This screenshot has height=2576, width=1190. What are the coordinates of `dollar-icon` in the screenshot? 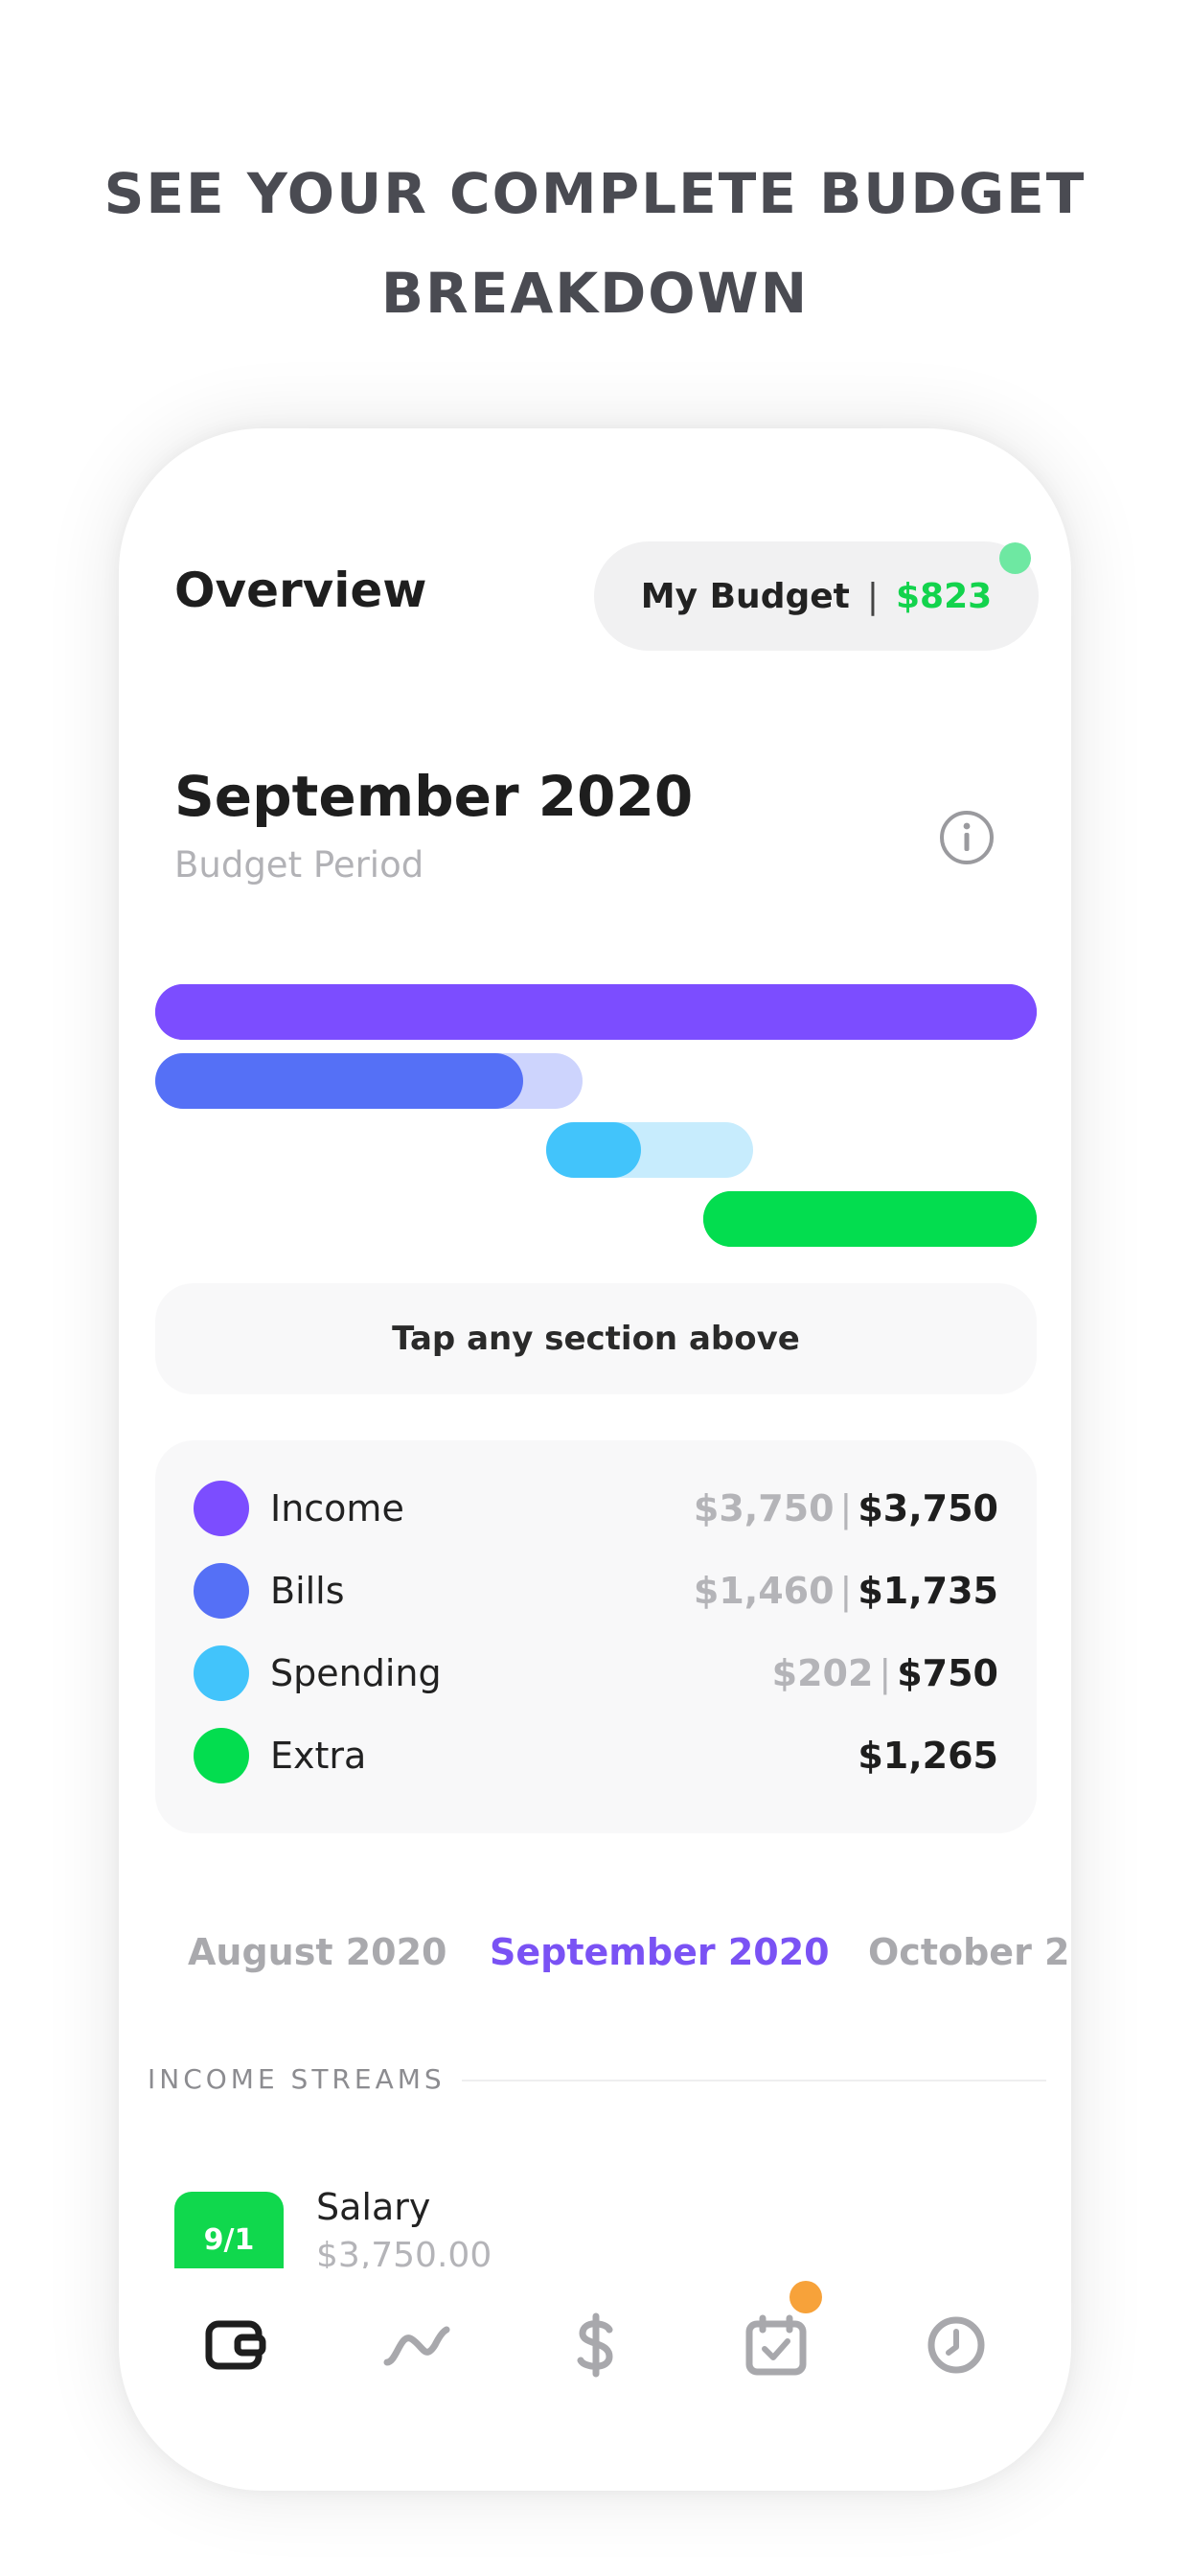 It's located at (595, 2345).